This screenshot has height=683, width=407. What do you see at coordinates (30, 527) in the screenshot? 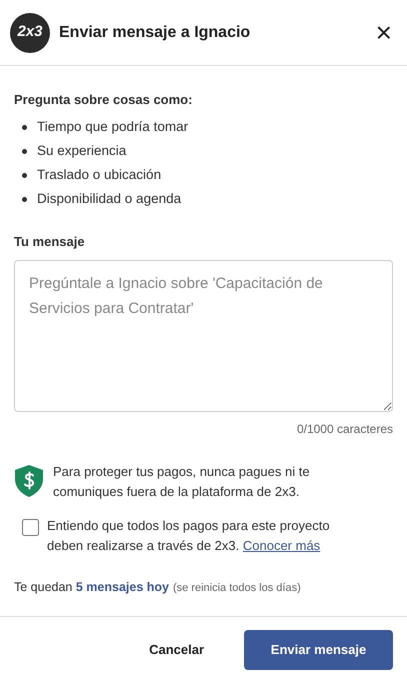
I see `agreement-checkbox` at bounding box center [30, 527].